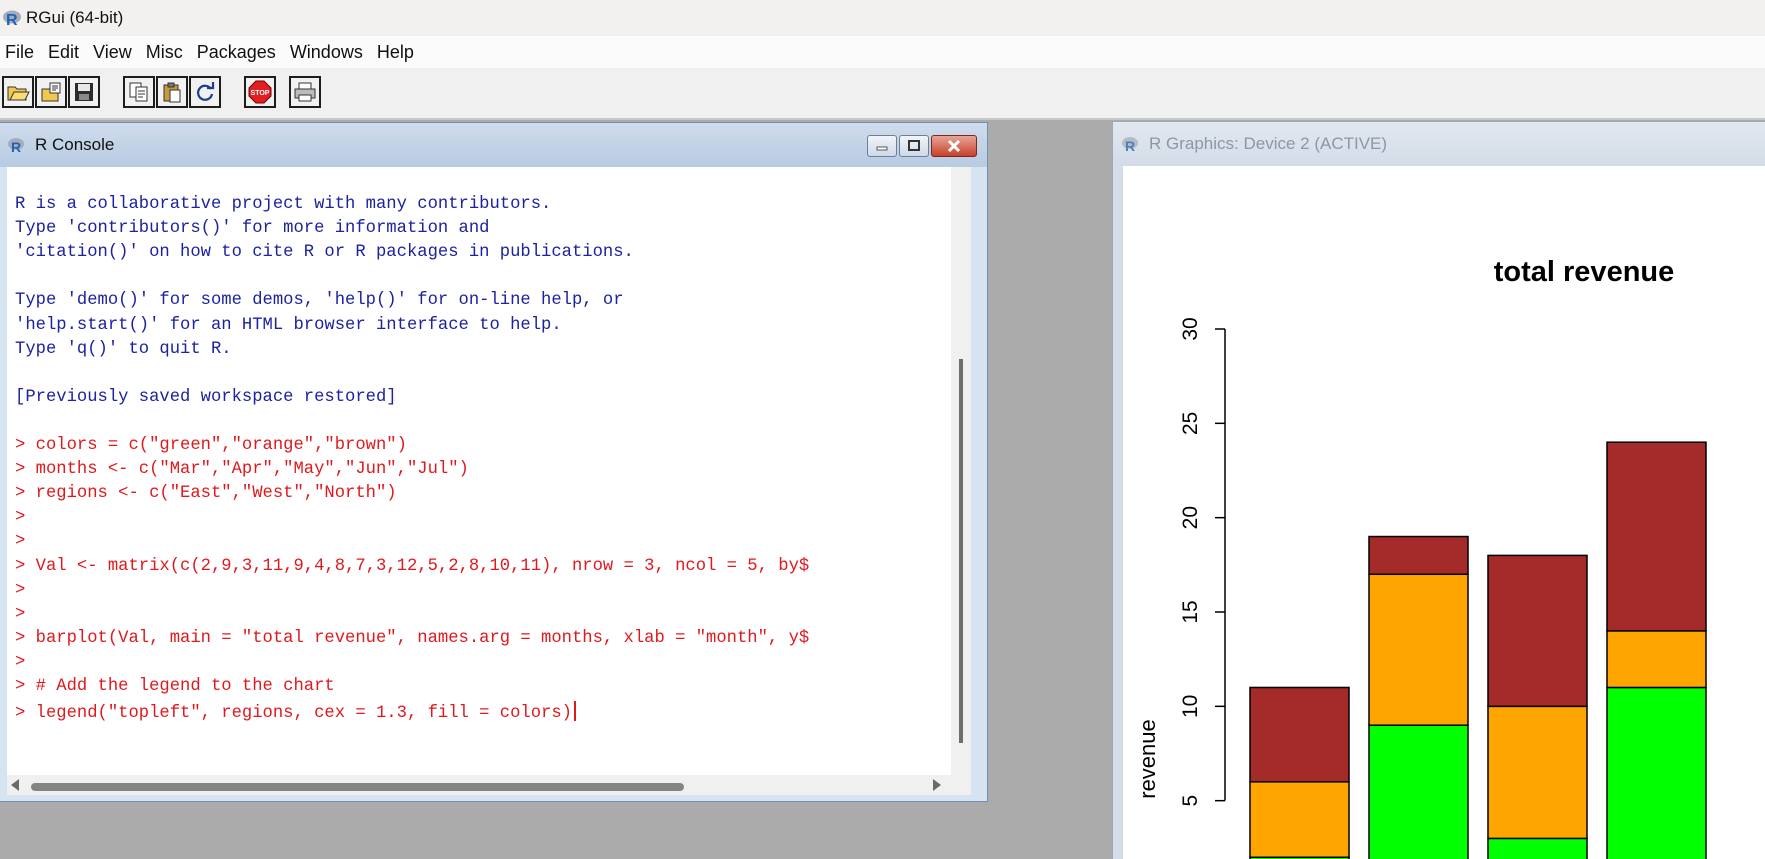 The image size is (1765, 859). I want to click on minimize-button, so click(882, 146).